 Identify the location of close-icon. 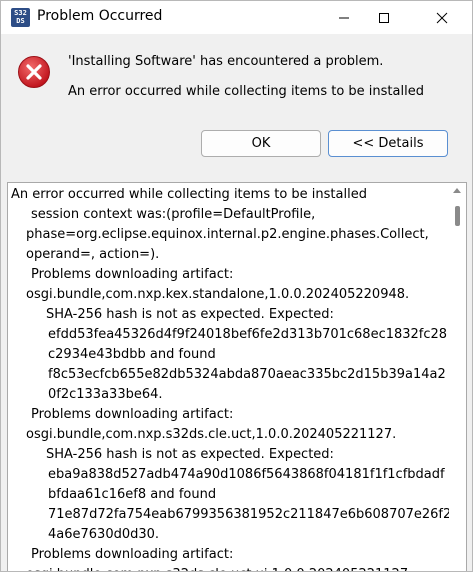
(442, 17).